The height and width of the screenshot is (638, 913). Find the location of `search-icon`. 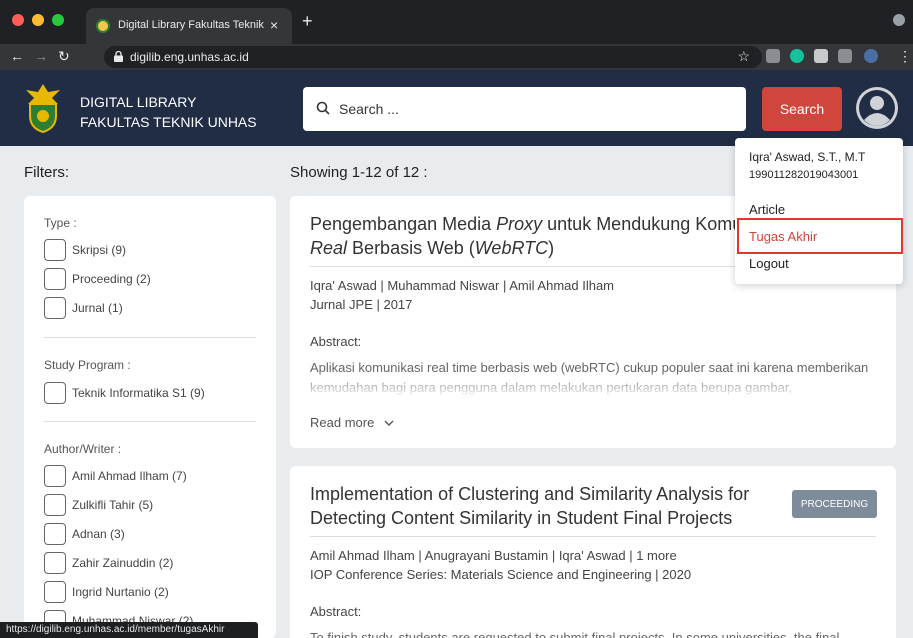

search-icon is located at coordinates (323, 108).